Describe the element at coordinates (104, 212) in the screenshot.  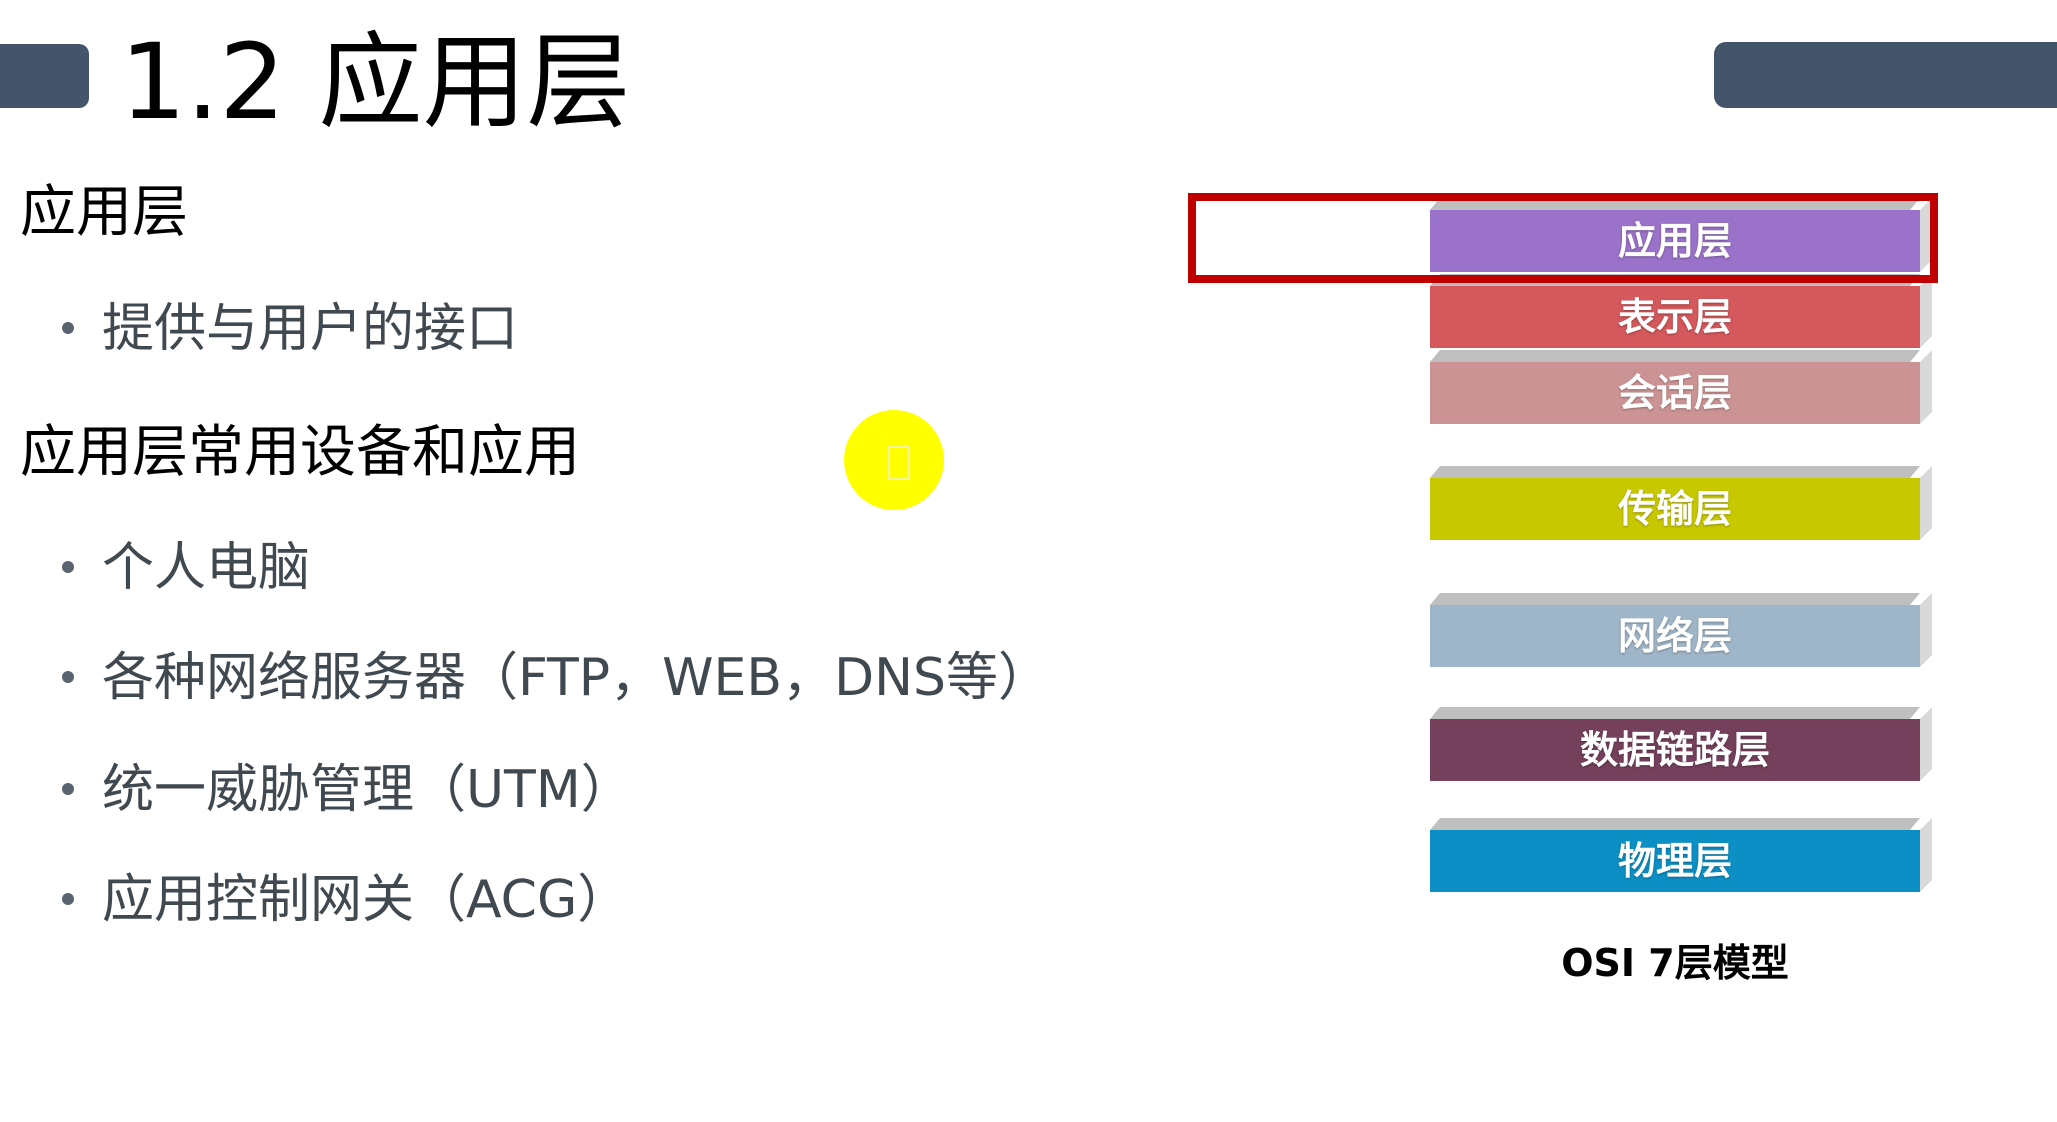
I see `section-heading-application-layer: 应用层` at that location.